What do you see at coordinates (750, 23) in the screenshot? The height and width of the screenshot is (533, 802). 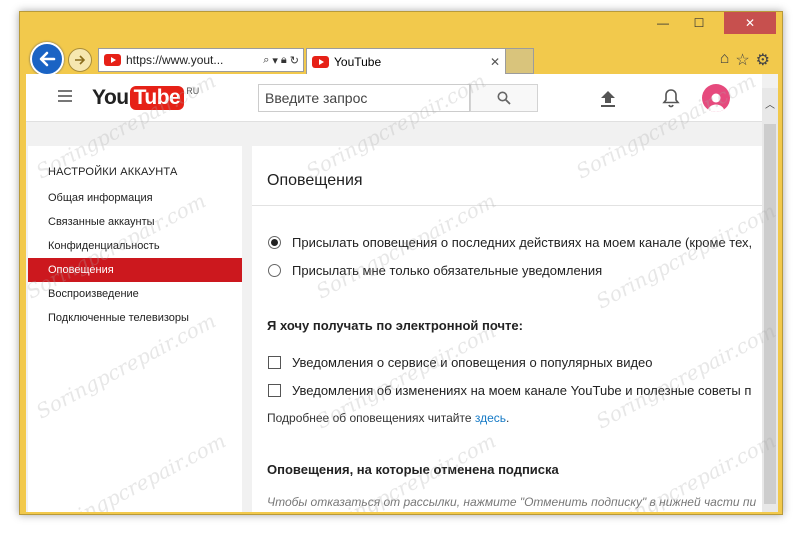 I see `close-window-button: ✕` at bounding box center [750, 23].